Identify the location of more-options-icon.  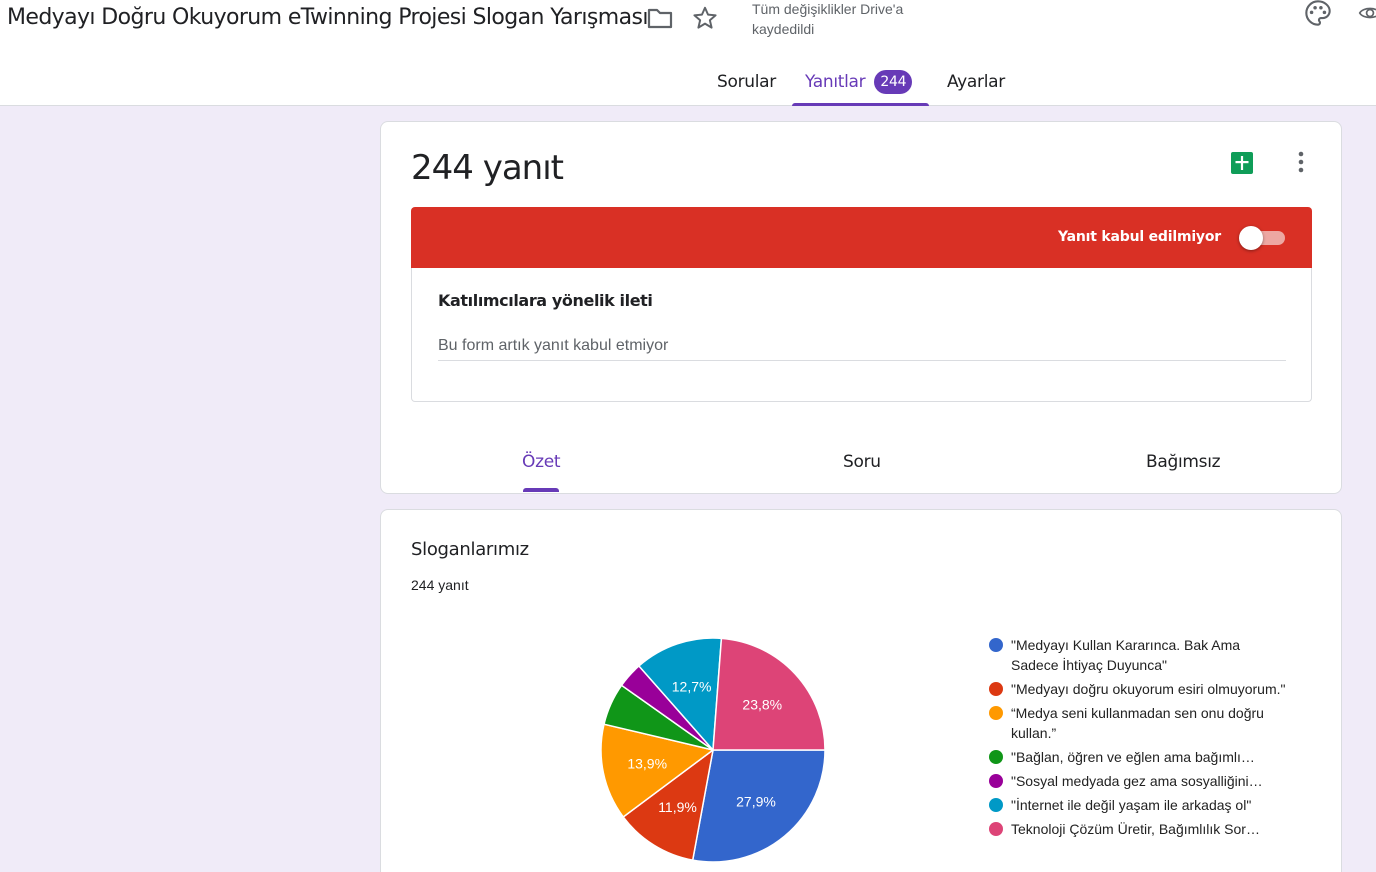
(1301, 162).